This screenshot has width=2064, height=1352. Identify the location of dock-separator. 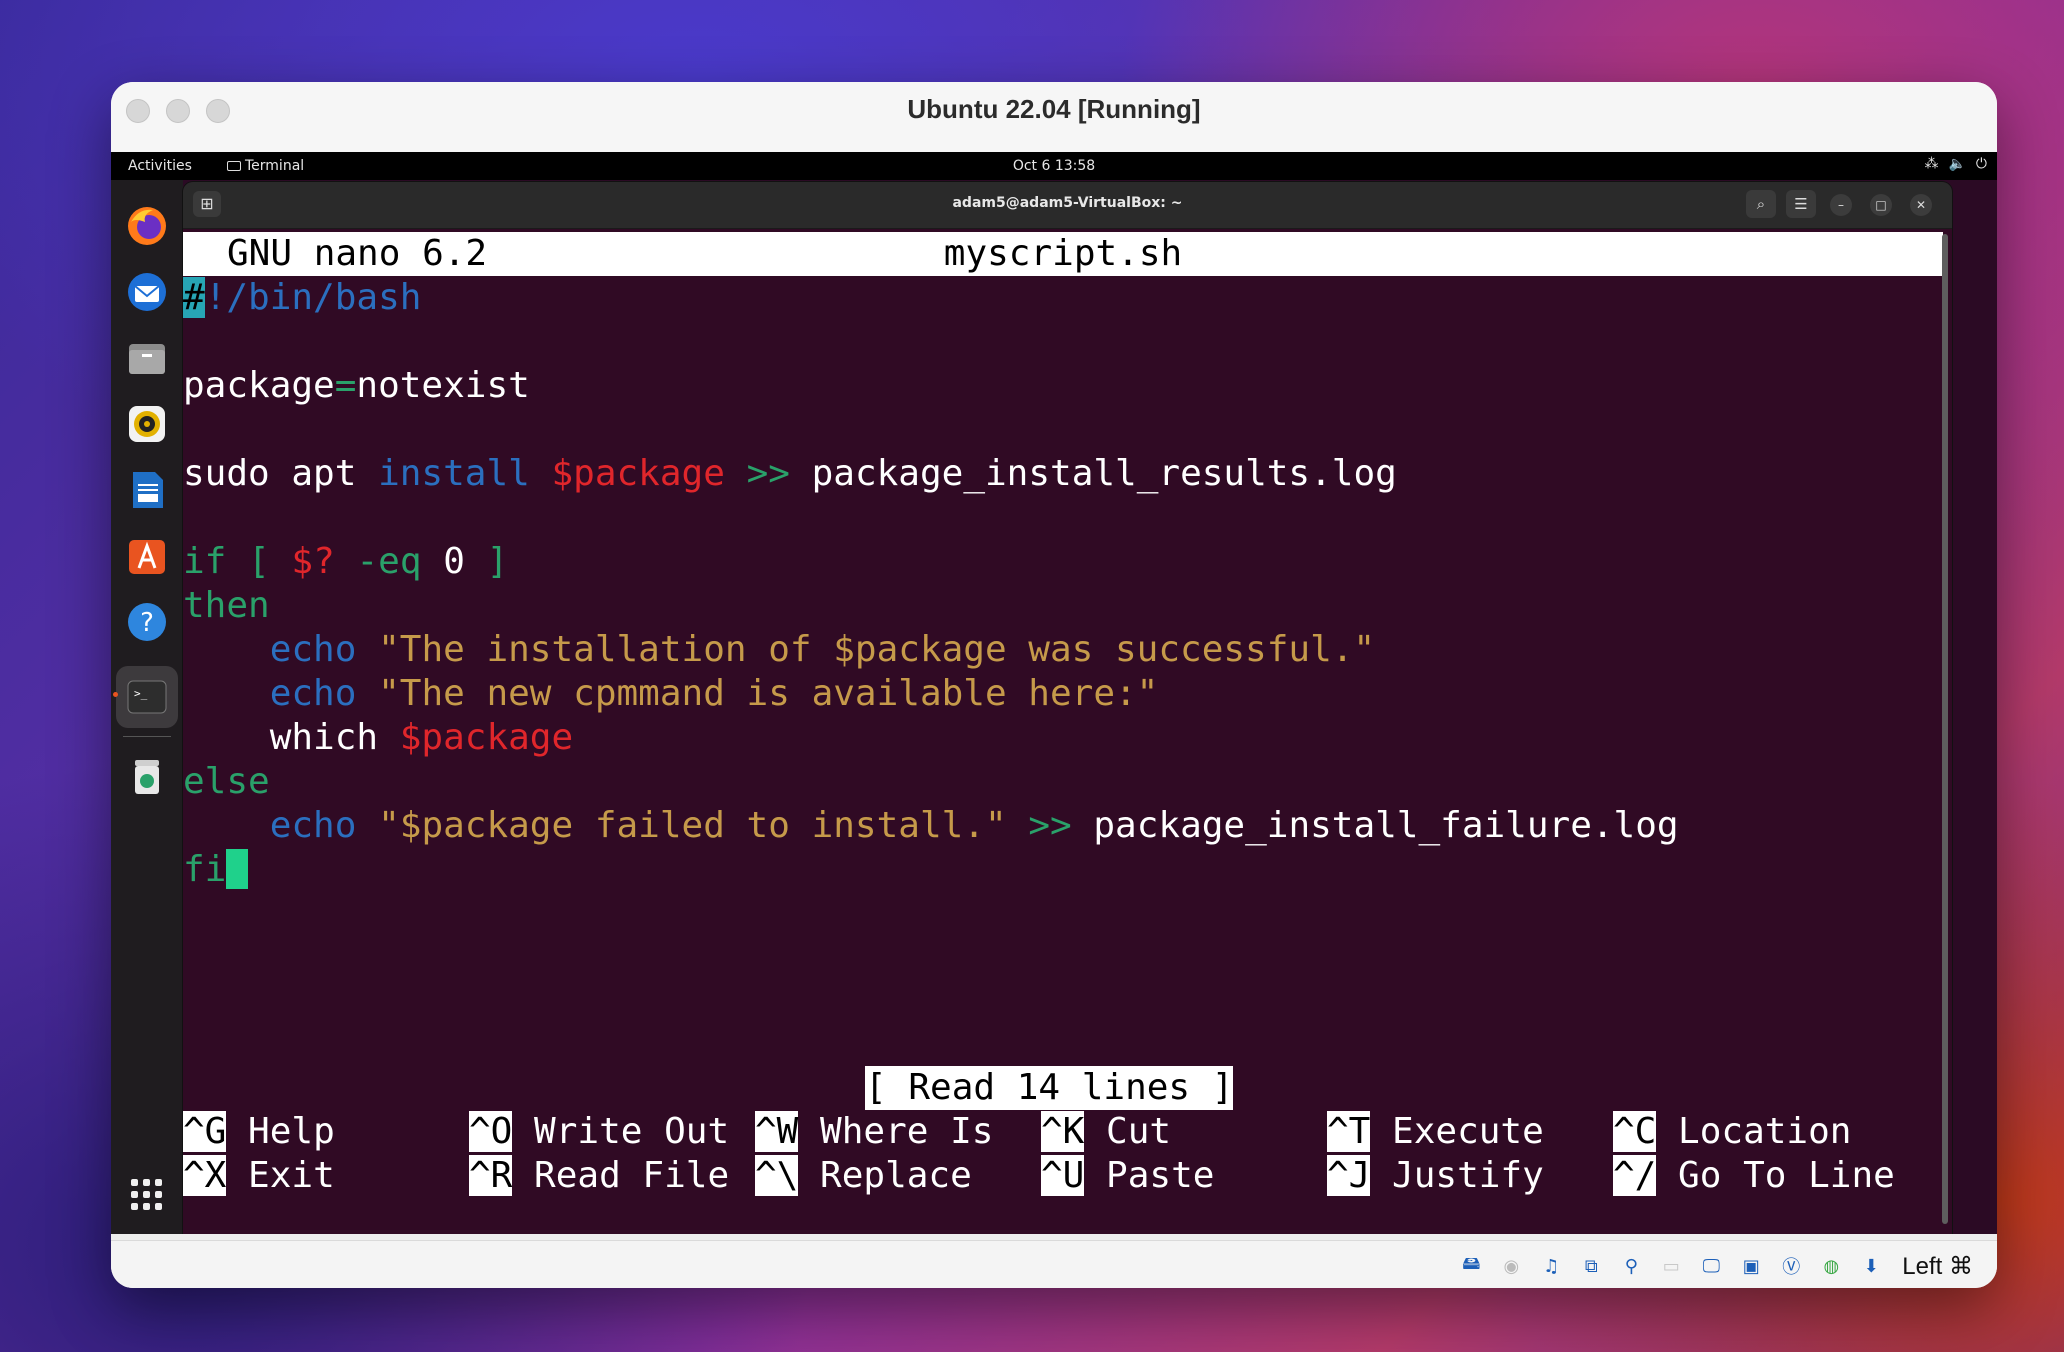
(147, 736).